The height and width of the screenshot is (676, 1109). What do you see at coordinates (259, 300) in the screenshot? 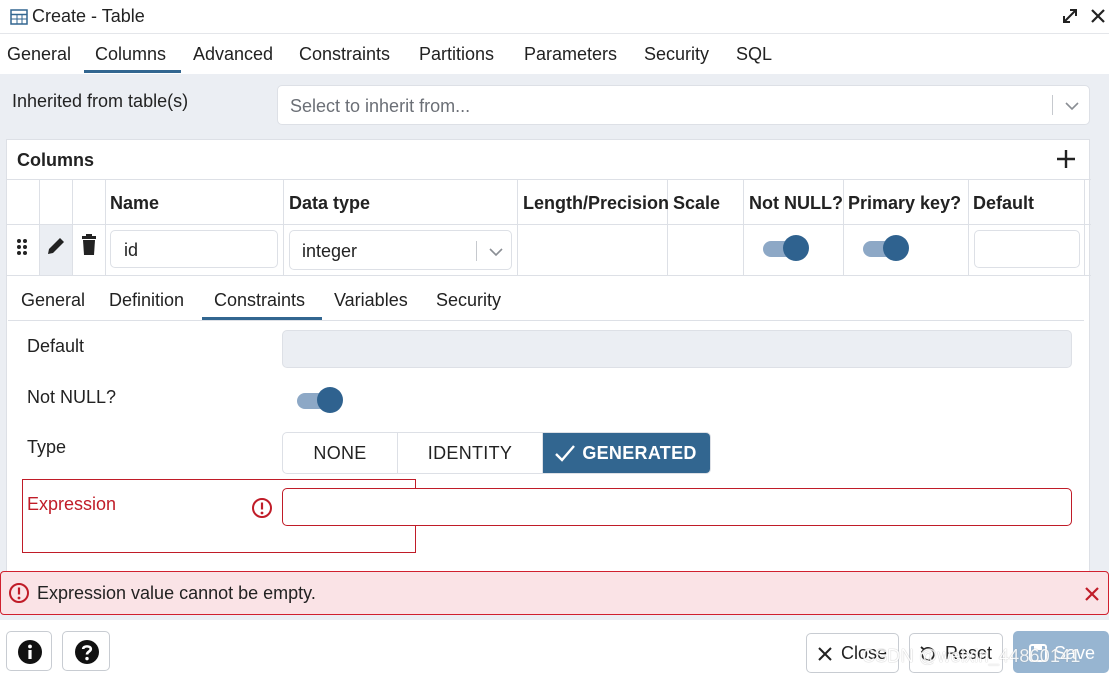
I see `inner-tab-constraints: Constraints` at bounding box center [259, 300].